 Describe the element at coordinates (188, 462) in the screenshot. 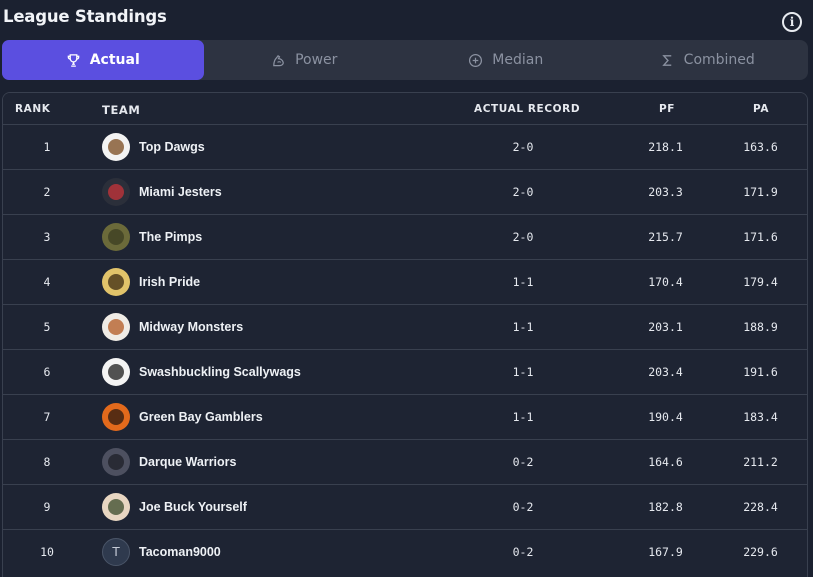

I see `team-name: Darque Warriors` at that location.